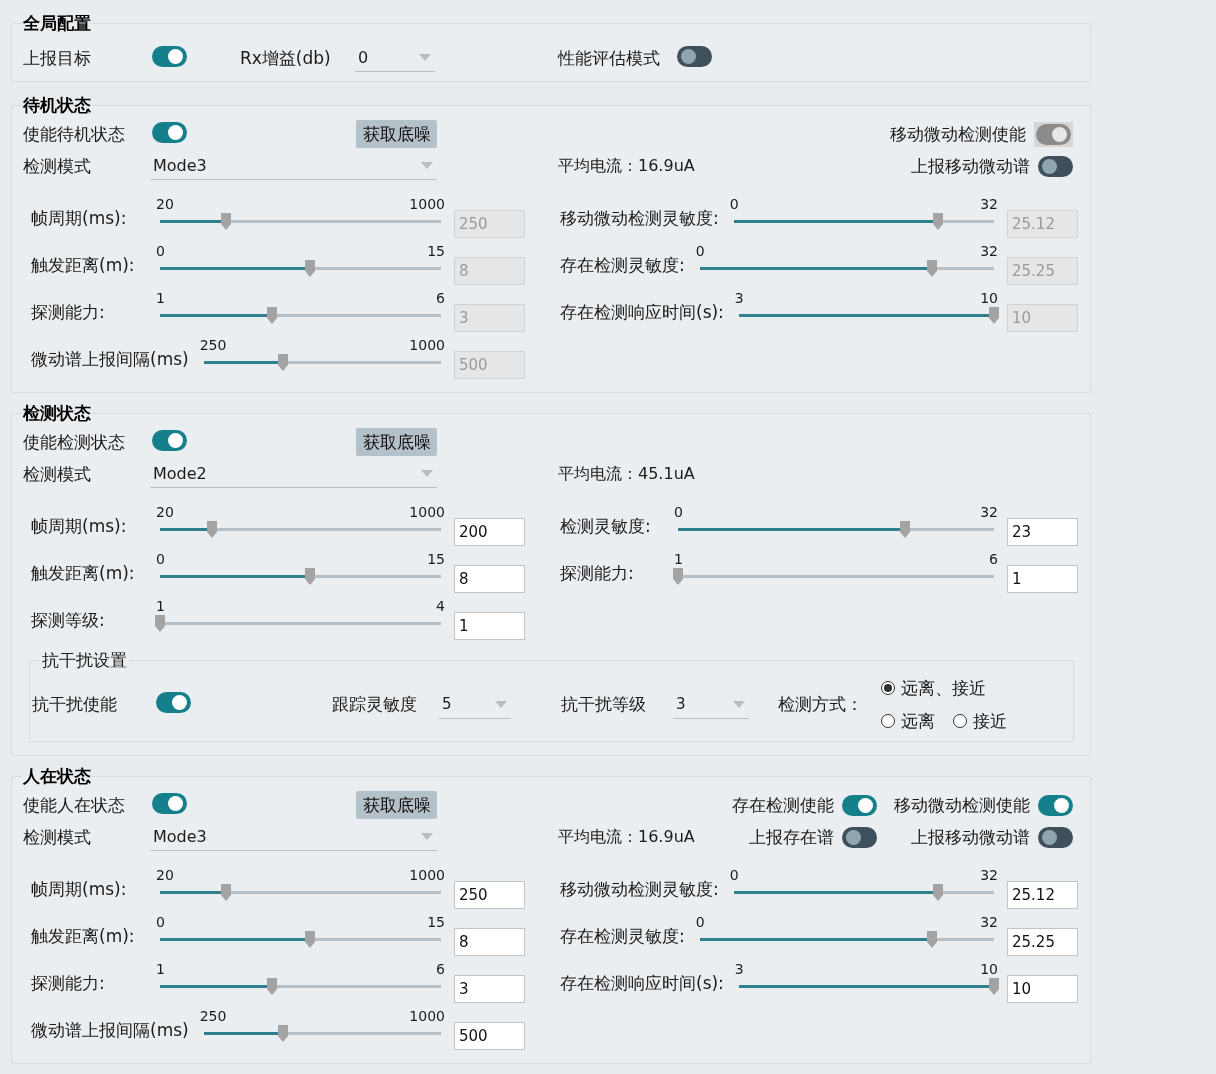 The height and width of the screenshot is (1074, 1216). Describe the element at coordinates (1042, 942) in the screenshot. I see `value-field: 25.25` at that location.